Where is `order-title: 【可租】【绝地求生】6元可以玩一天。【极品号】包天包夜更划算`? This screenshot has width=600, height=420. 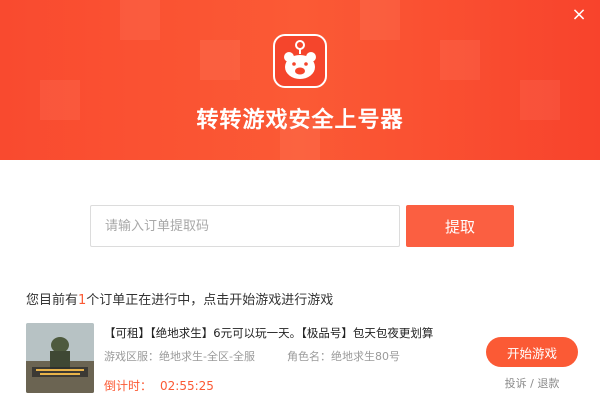 order-title: 【可租】【绝地求生】6元可以玩一天。【极品号】包天包夜更划算 is located at coordinates (269, 333).